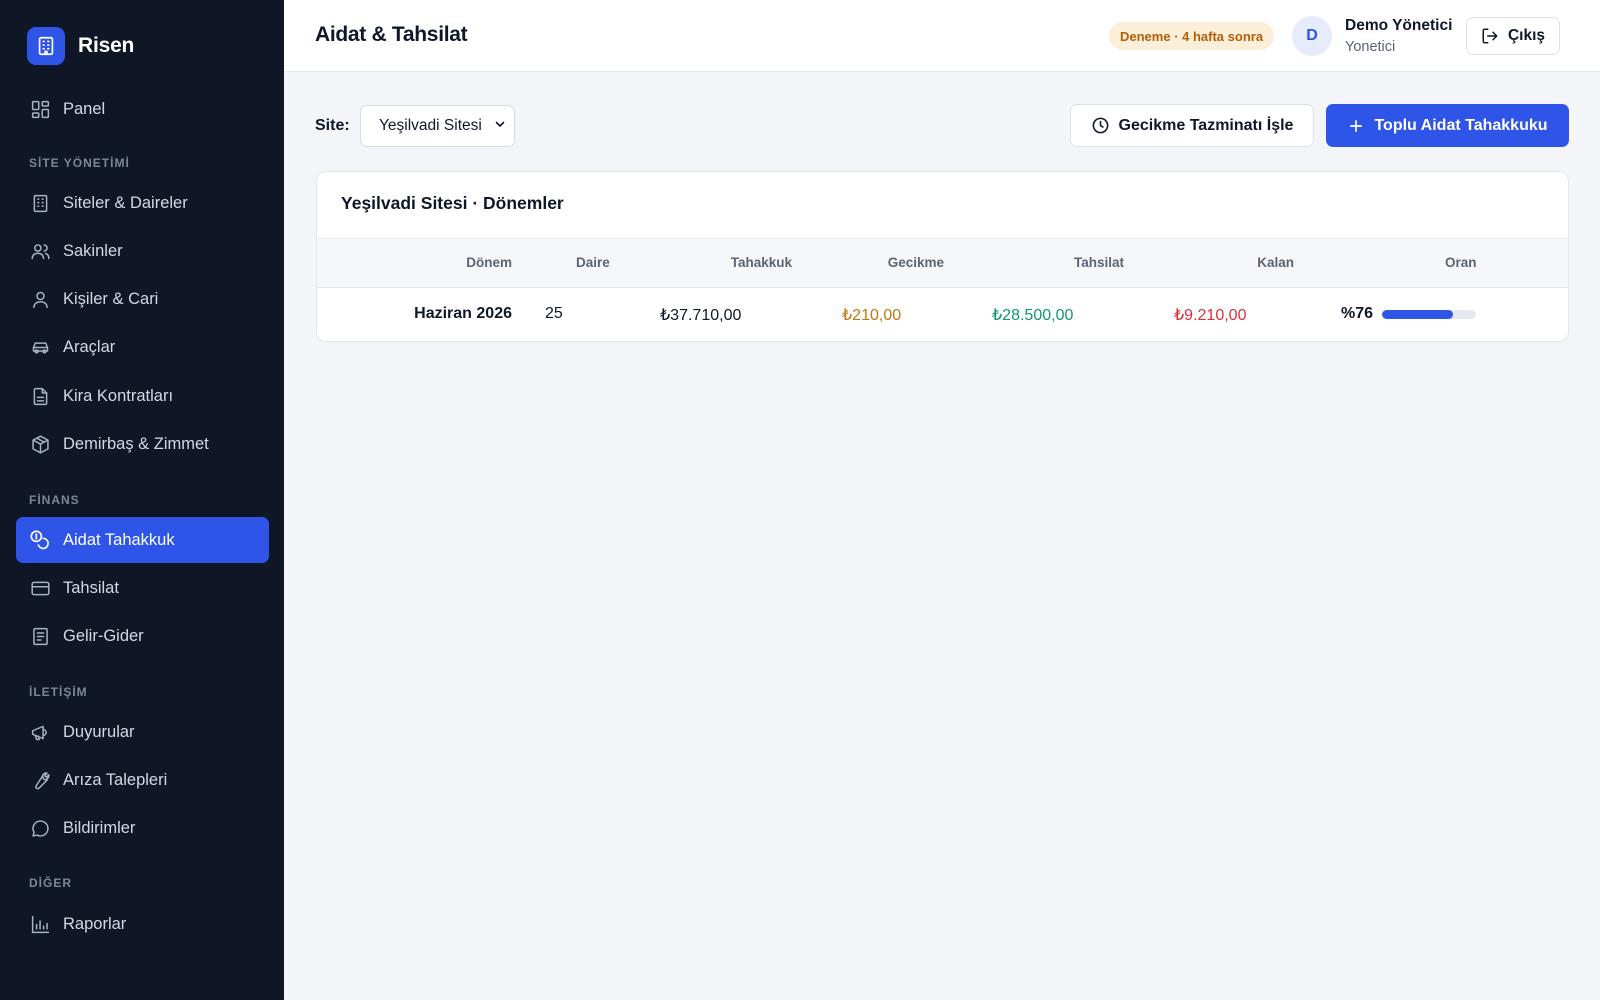 The image size is (1600, 1000). Describe the element at coordinates (332, 125) in the screenshot. I see `site-label: Site:` at that location.